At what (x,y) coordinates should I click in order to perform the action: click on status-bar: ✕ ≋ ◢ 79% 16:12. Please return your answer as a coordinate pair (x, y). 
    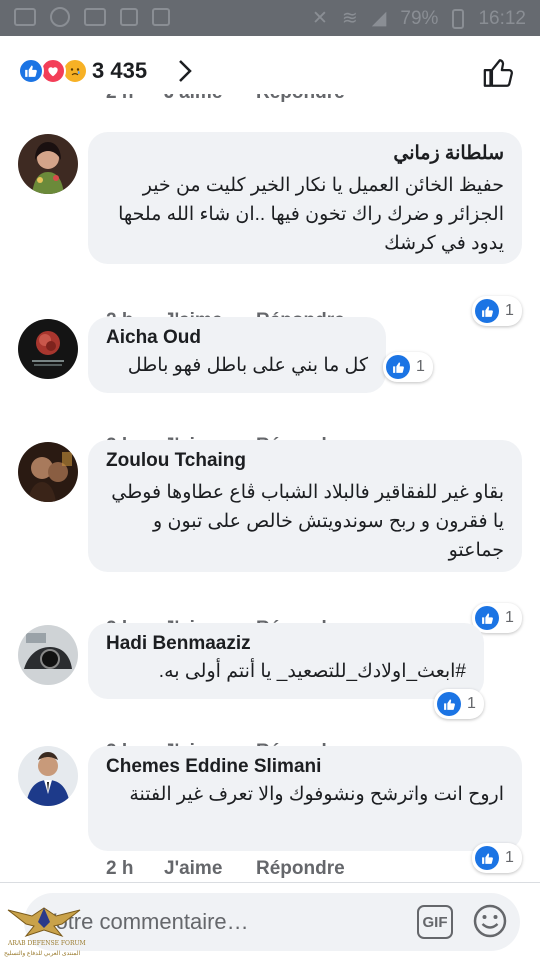
    Looking at the image, I should click on (270, 18).